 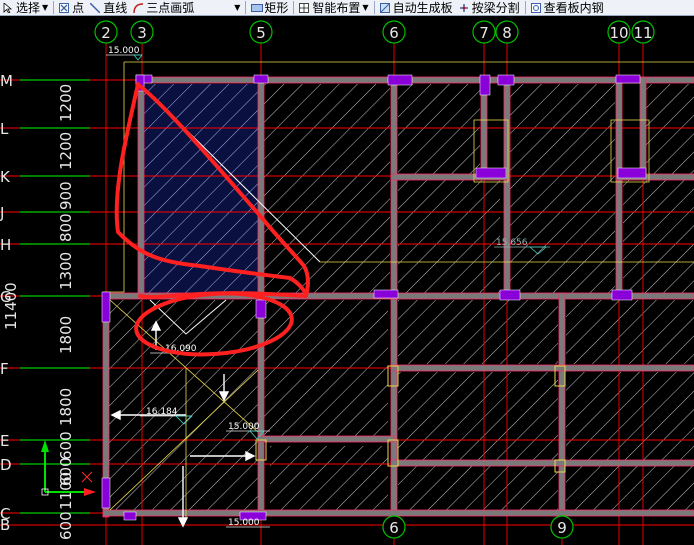 I want to click on axis-bubble-label: 11, so click(x=642, y=33).